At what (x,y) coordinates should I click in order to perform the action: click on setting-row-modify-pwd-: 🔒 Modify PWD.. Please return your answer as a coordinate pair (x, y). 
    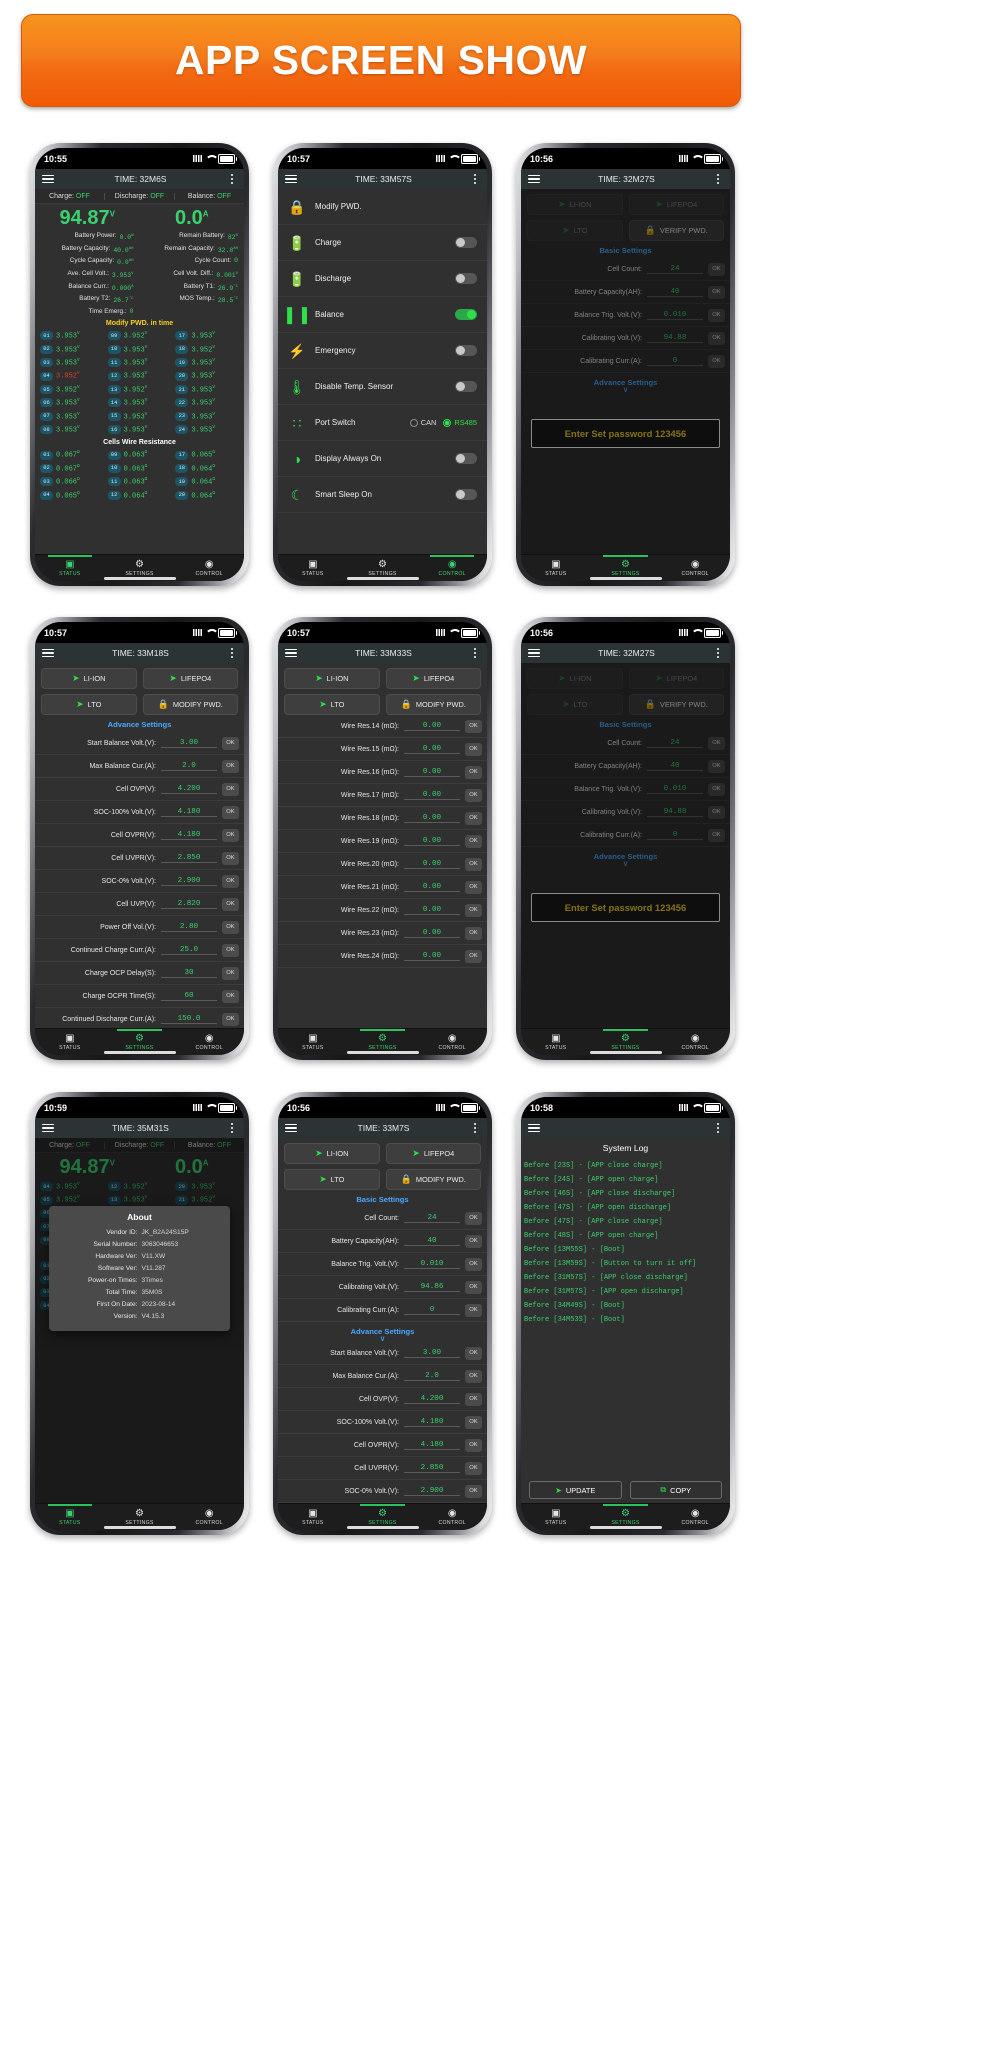
    Looking at the image, I should click on (382, 207).